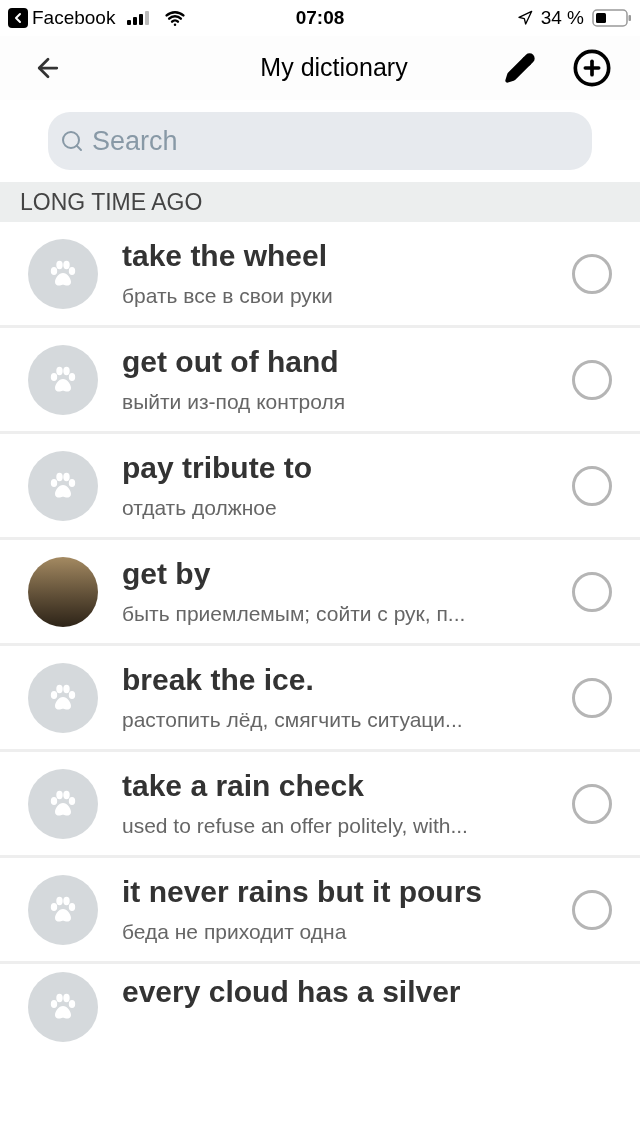 This screenshot has height=1138, width=640. Describe the element at coordinates (562, 17) in the screenshot. I see `battery-percent: 34 %` at that location.